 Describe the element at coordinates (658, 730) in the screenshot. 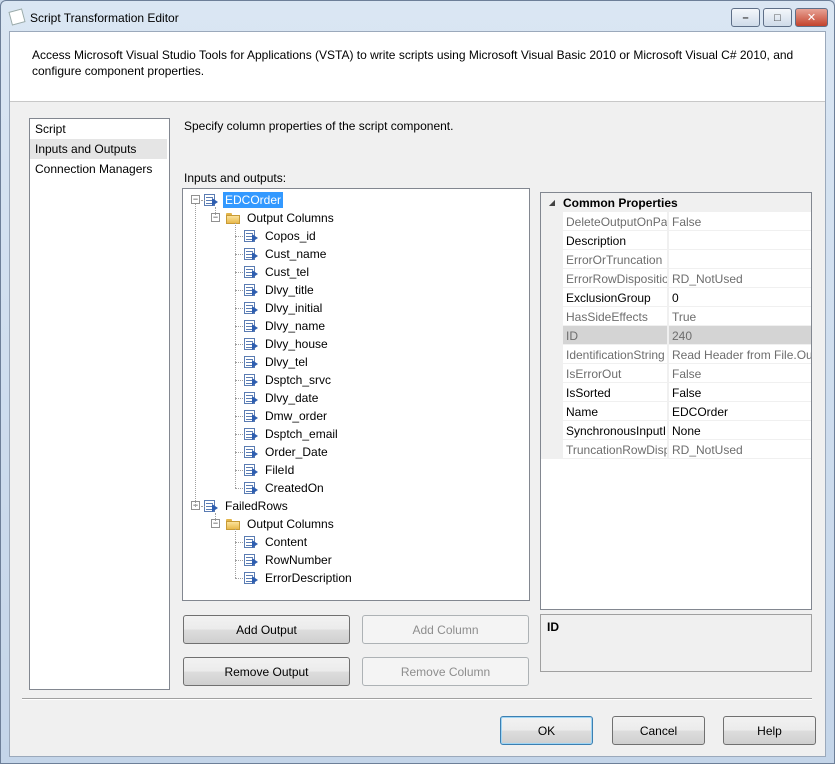

I see `cancel-button: Cancel` at that location.